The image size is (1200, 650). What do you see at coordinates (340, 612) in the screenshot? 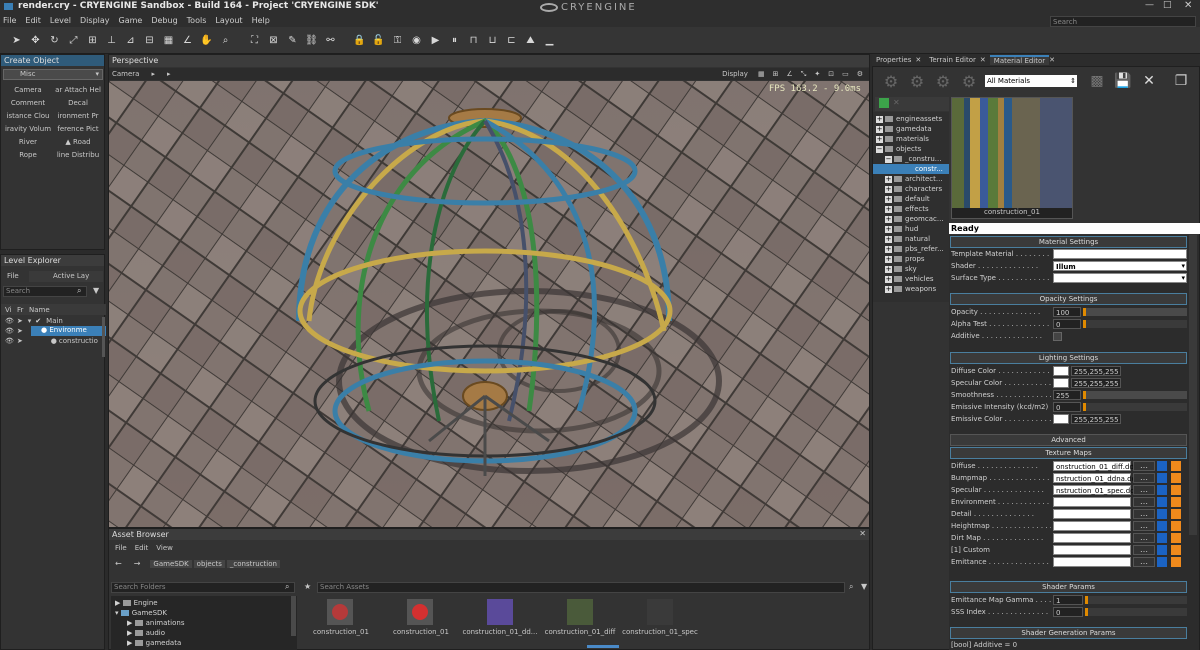
I see `asset-thumb-material` at bounding box center [340, 612].